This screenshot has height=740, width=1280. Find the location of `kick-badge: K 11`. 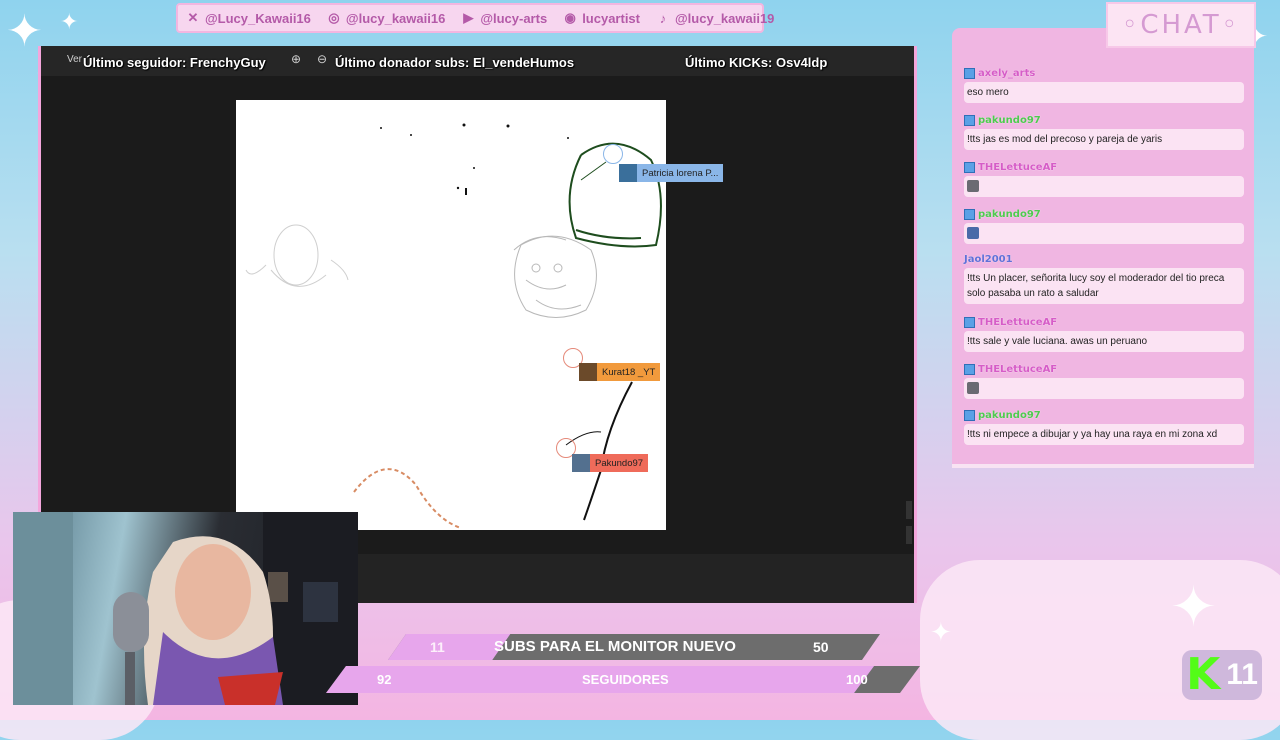

kick-badge: K 11 is located at coordinates (1222, 675).